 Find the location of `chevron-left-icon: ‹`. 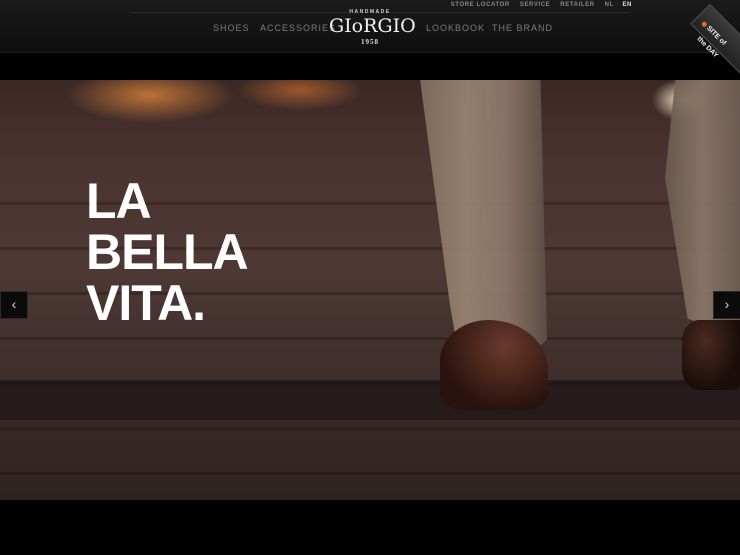

chevron-left-icon: ‹ is located at coordinates (14, 304).